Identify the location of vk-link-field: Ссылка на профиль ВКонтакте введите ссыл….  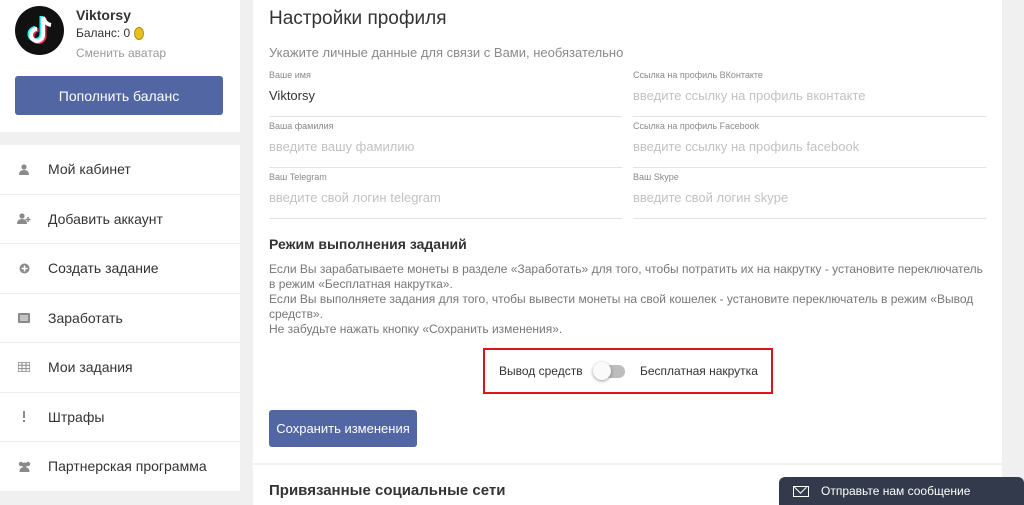
(809, 93).